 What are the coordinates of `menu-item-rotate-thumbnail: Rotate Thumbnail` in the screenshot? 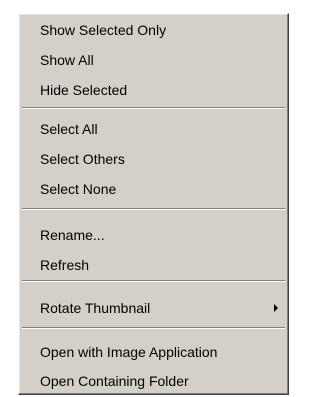 It's located at (153, 308).